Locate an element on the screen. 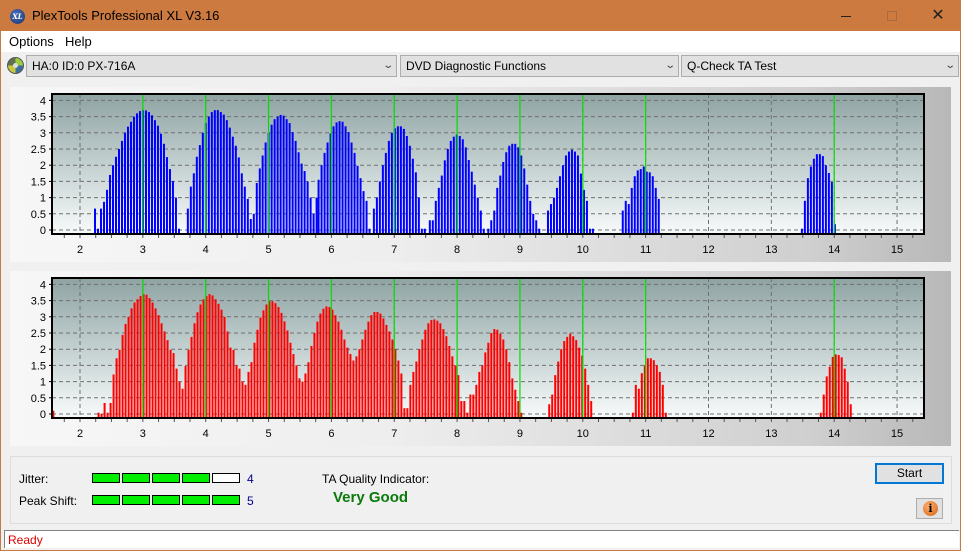 This screenshot has width=961, height=551. drive-select: HA:0 ID:0 PX-716A ⌄ is located at coordinates (211, 66).